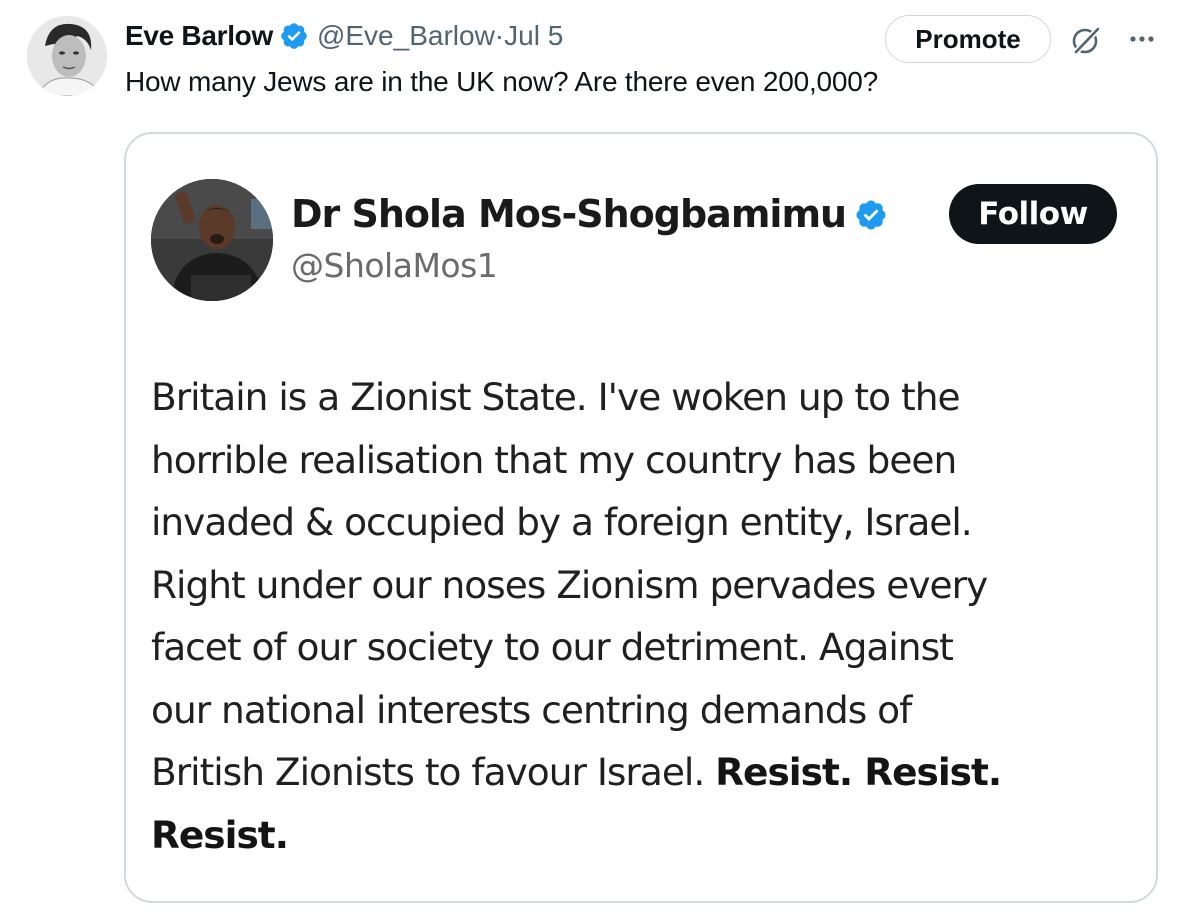 Image resolution: width=1186 pixels, height=915 pixels. I want to click on quoted-post-text-bold: Resist. Resist., so click(858, 772).